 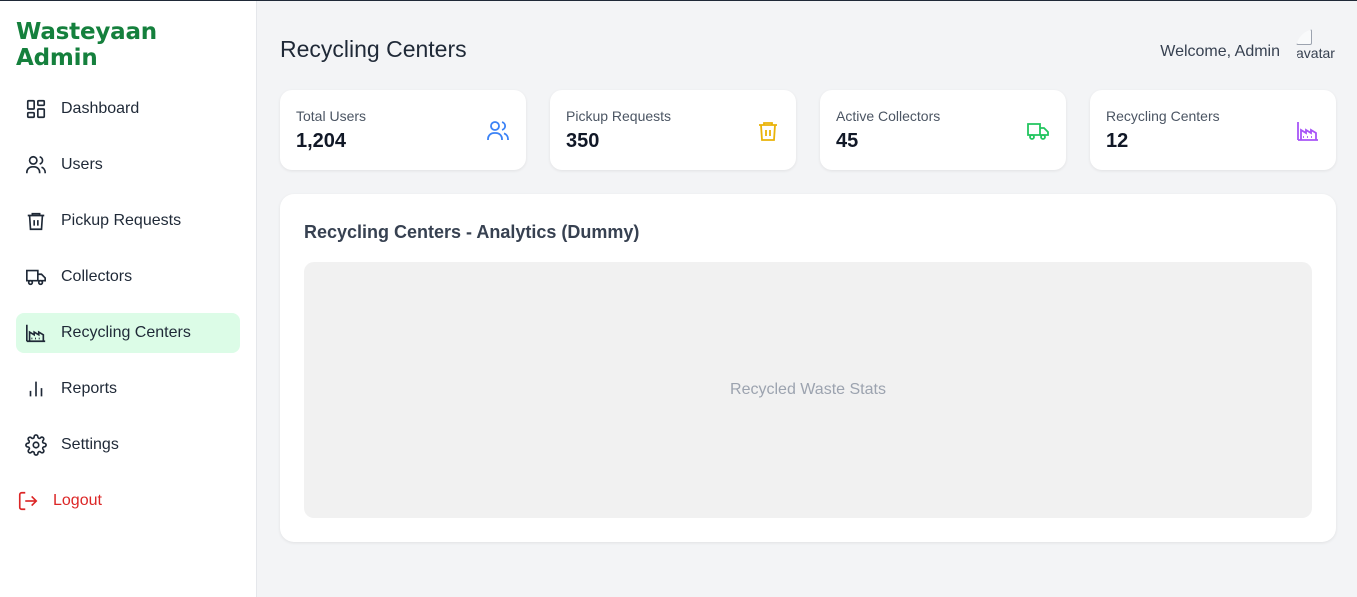 What do you see at coordinates (1163, 115) in the screenshot?
I see `stat-label: Recycling Centers` at bounding box center [1163, 115].